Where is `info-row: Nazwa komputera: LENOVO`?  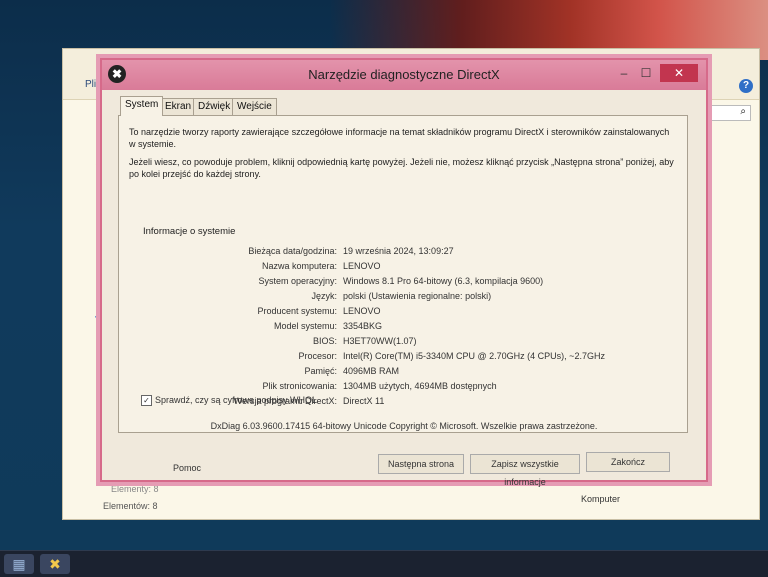
info-row: Nazwa komputera: LENOVO is located at coordinates (403, 268).